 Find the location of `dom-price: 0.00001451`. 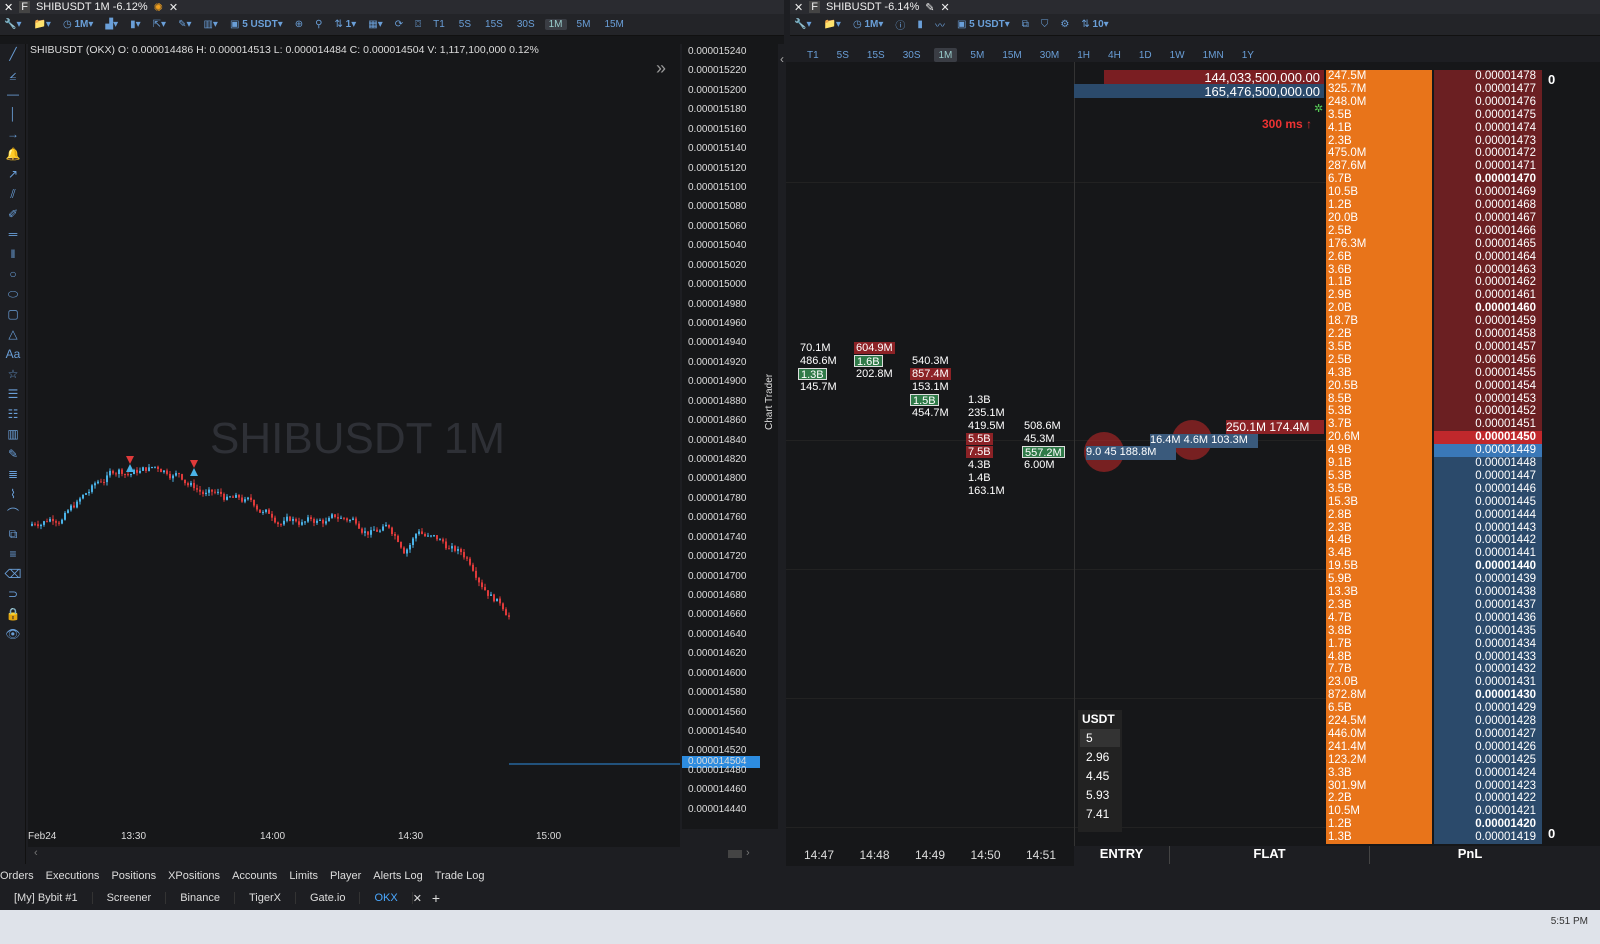

dom-price: 0.00001451 is located at coordinates (1488, 425).